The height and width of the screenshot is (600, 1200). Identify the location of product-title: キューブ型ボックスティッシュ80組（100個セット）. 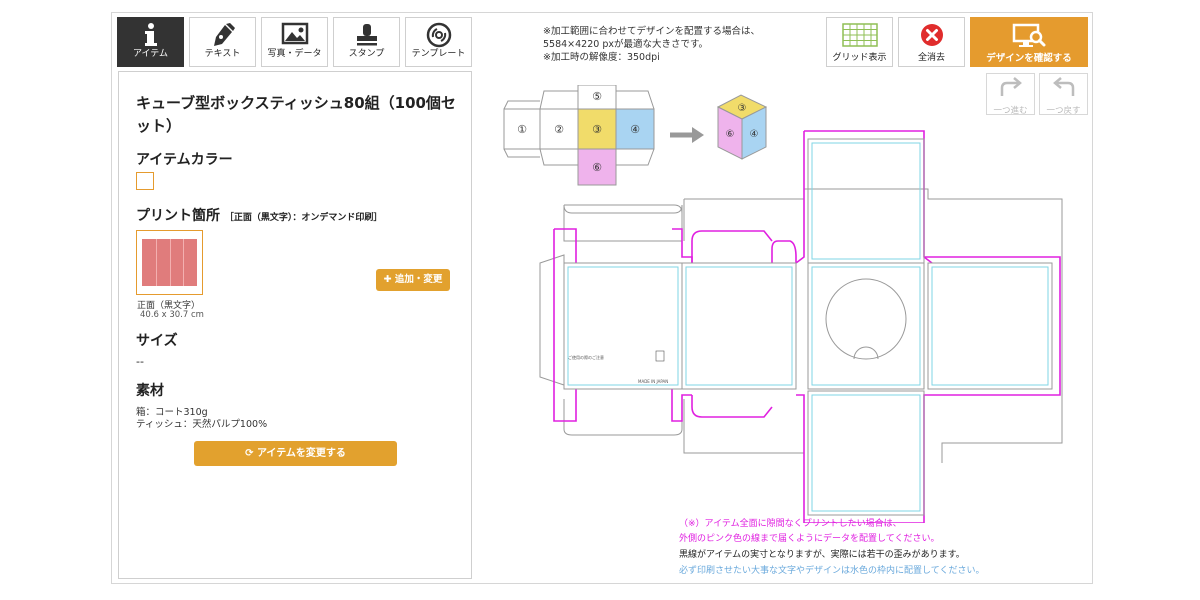
(296, 114).